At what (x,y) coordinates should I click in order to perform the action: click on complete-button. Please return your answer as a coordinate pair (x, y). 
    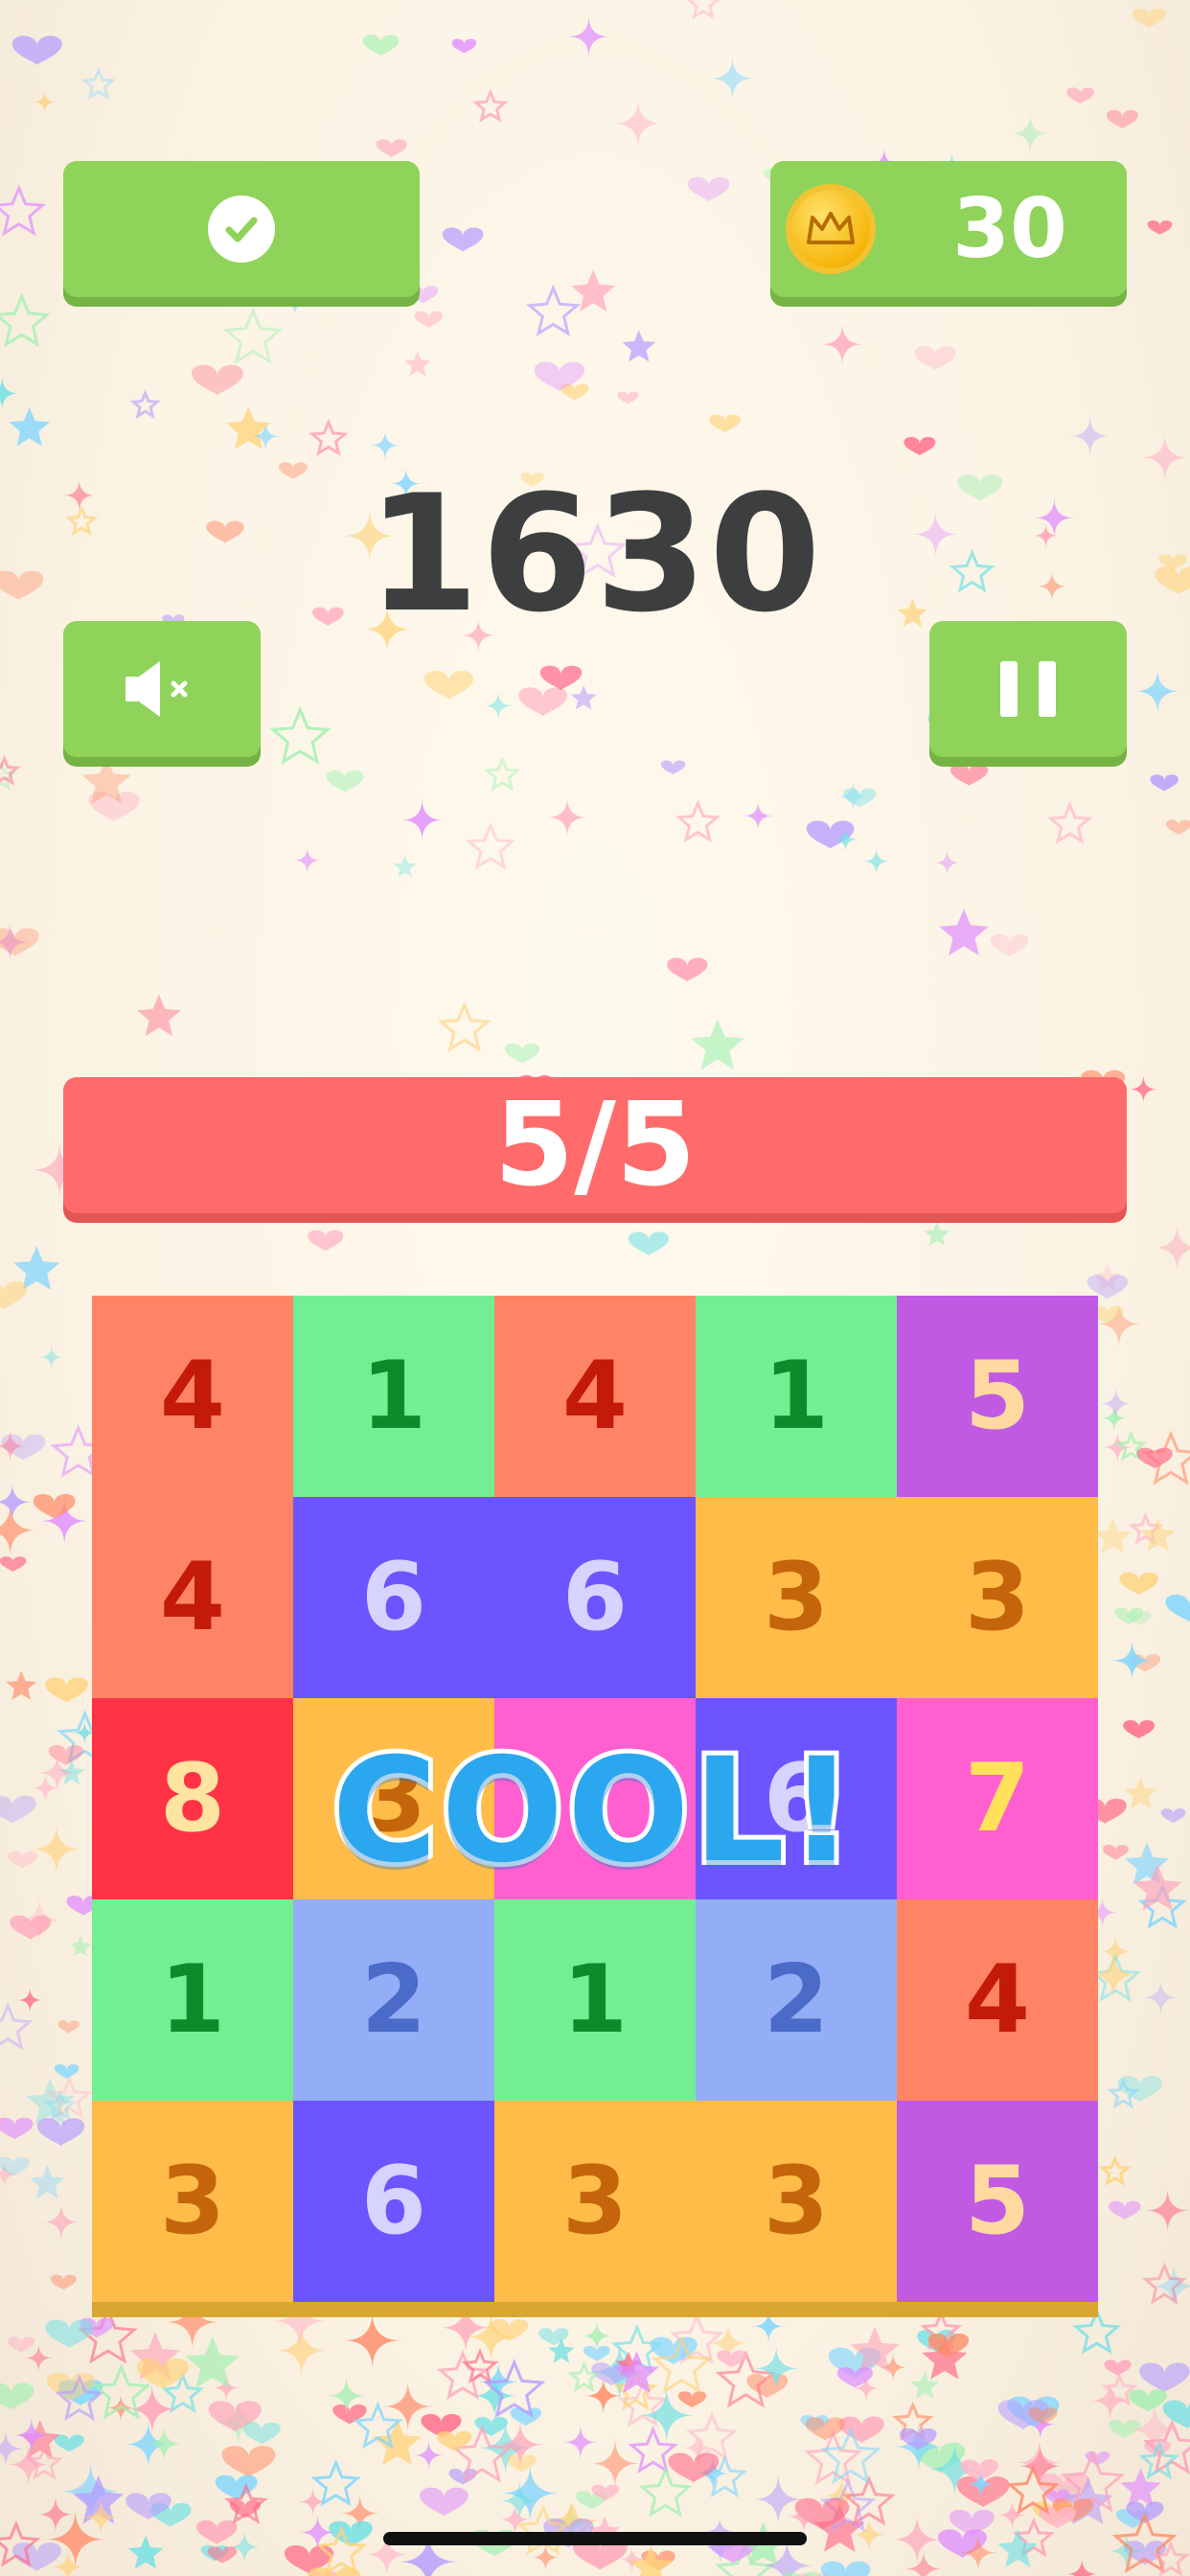
    Looking at the image, I should click on (242, 229).